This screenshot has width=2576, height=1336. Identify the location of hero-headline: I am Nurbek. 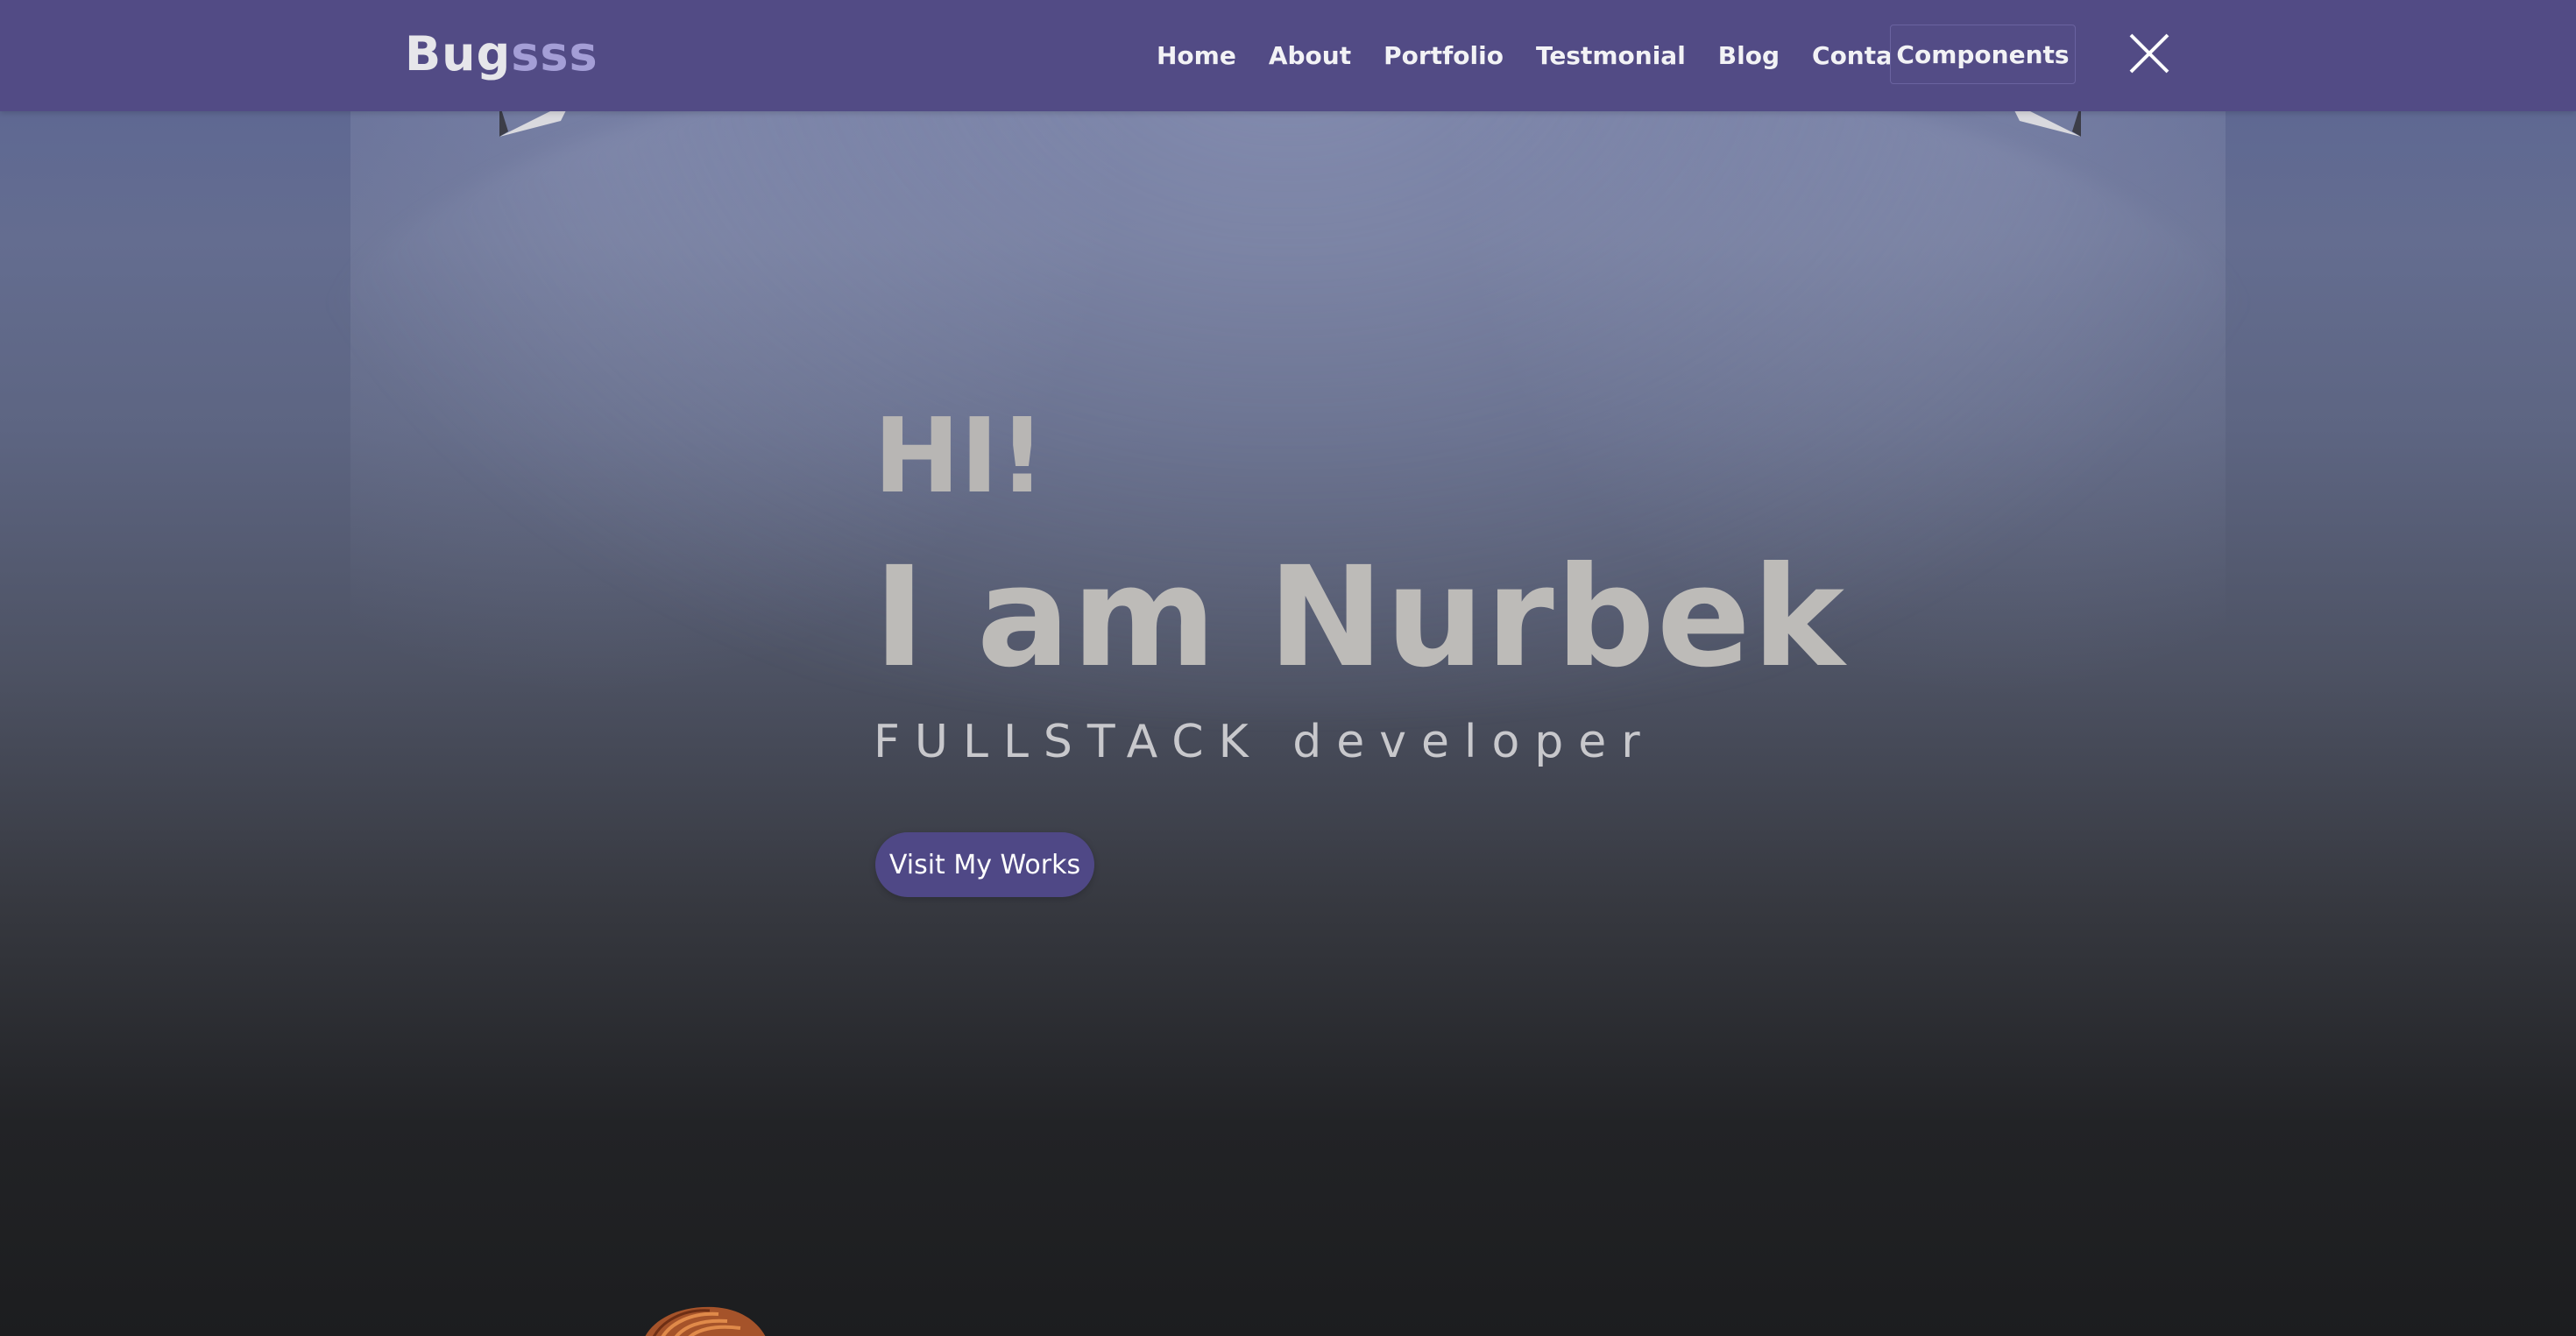
(1360, 617).